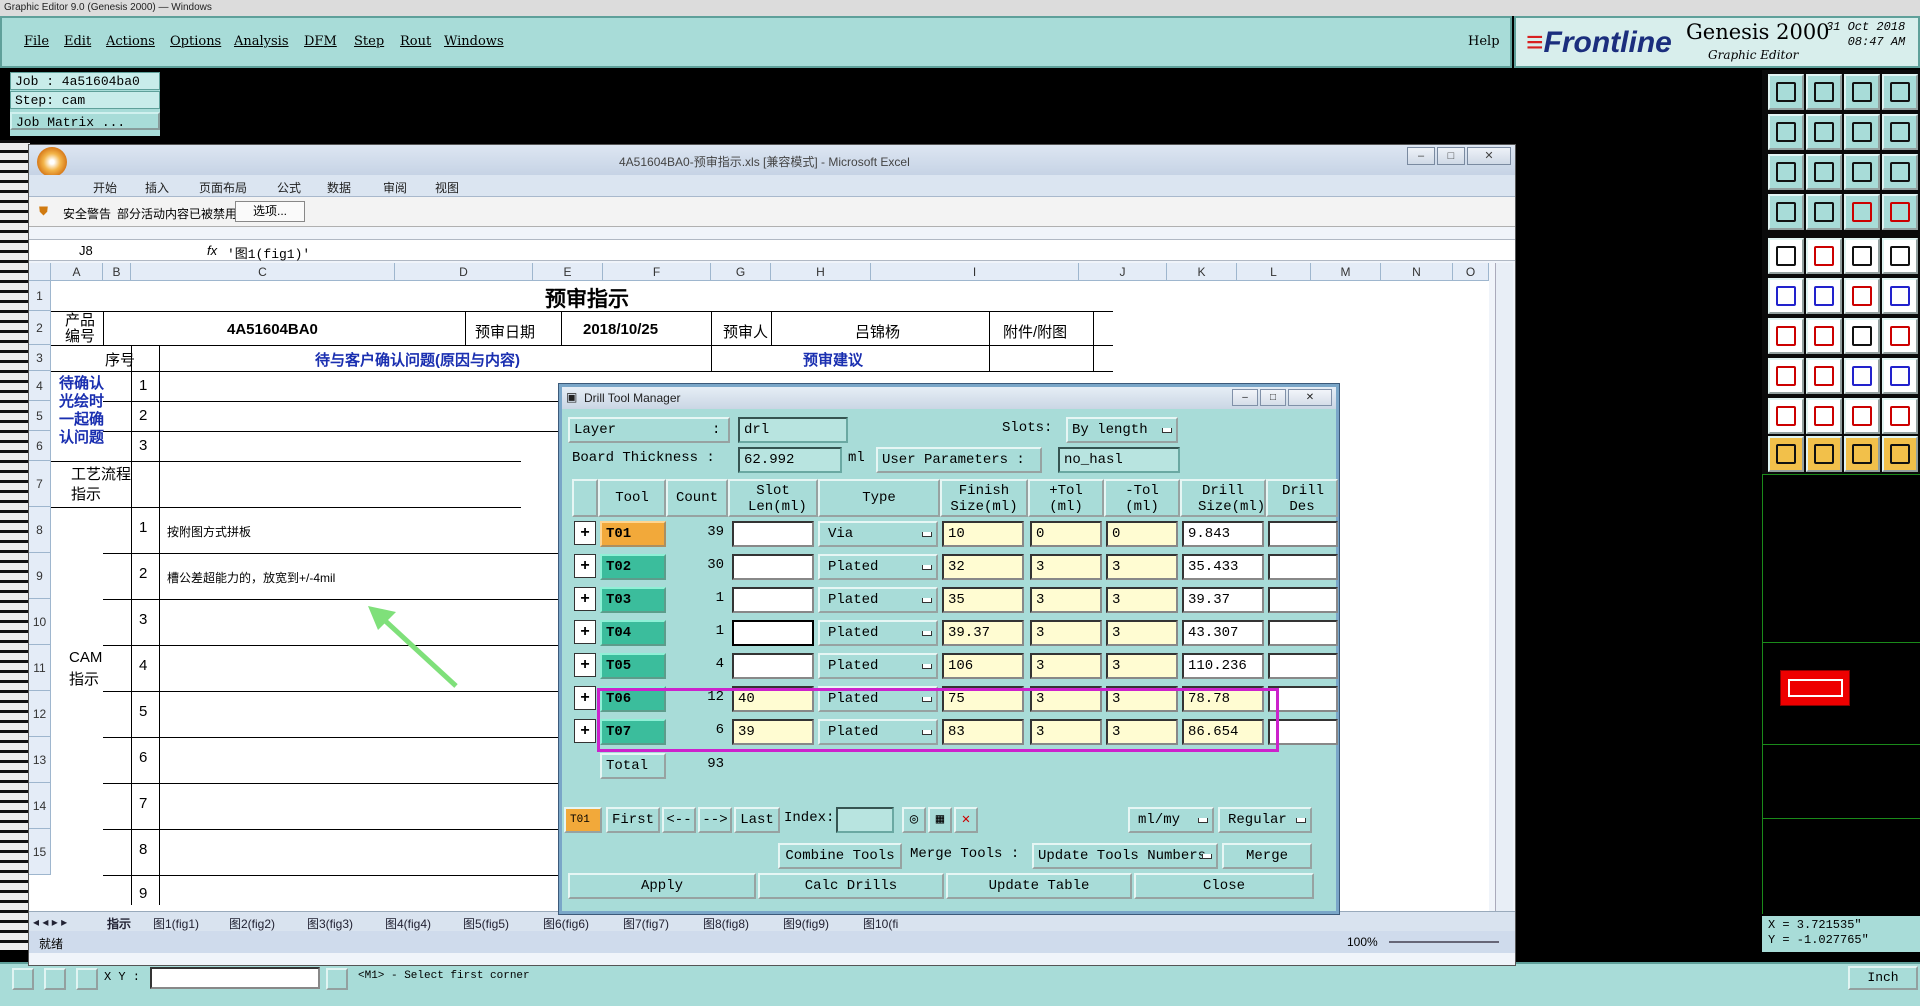 This screenshot has width=1920, height=1006. What do you see at coordinates (320, 41) in the screenshot?
I see `menu-dfm: DFM` at bounding box center [320, 41].